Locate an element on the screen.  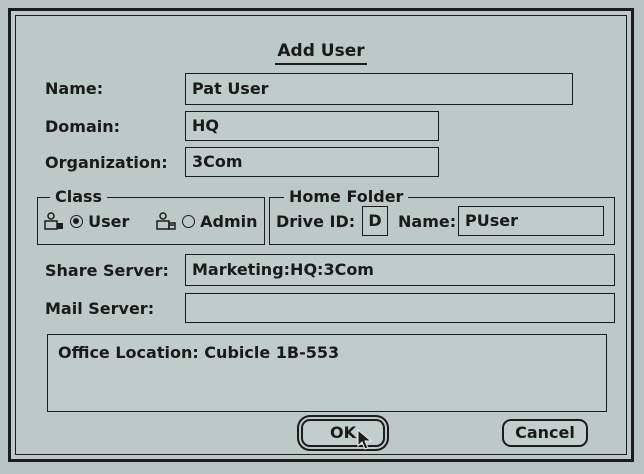
share-server-label: Share Server: is located at coordinates (107, 270).